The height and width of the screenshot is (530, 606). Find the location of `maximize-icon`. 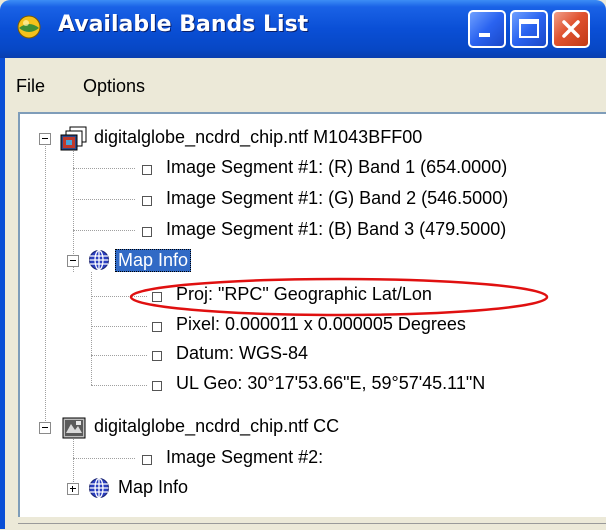

maximize-icon is located at coordinates (529, 28).